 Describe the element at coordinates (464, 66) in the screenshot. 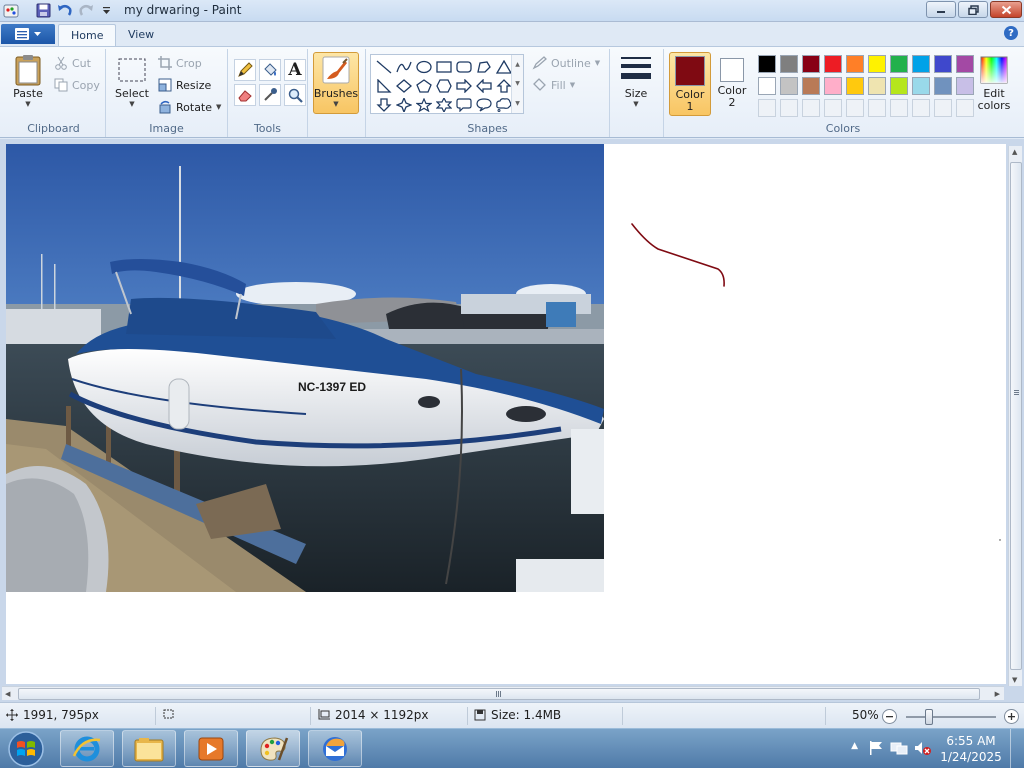

I see `rounded-rectangle-shape-icon` at that location.